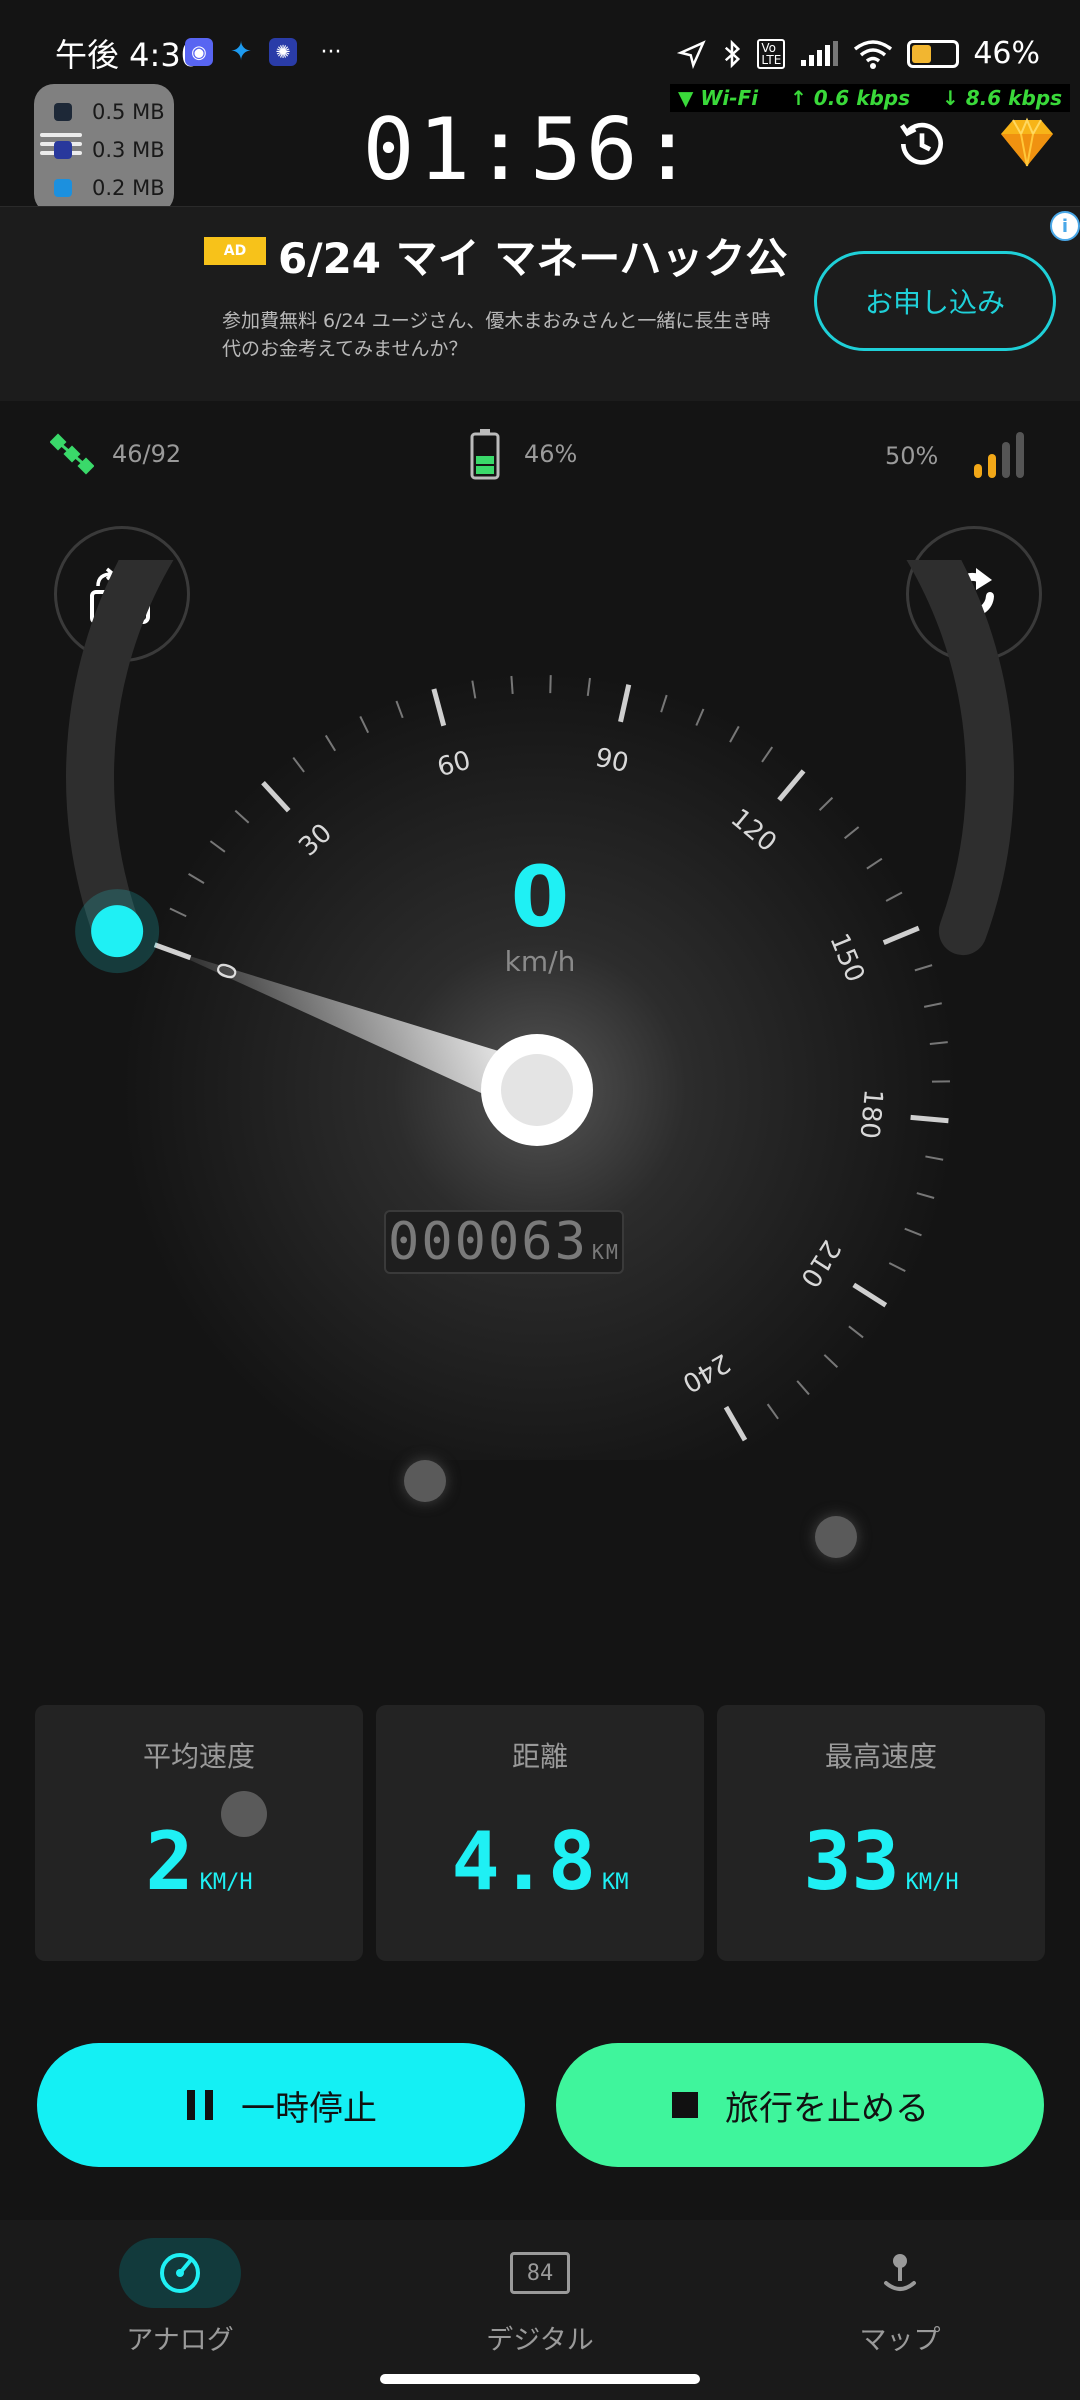  I want to click on digital-icon: 84, so click(540, 2273).